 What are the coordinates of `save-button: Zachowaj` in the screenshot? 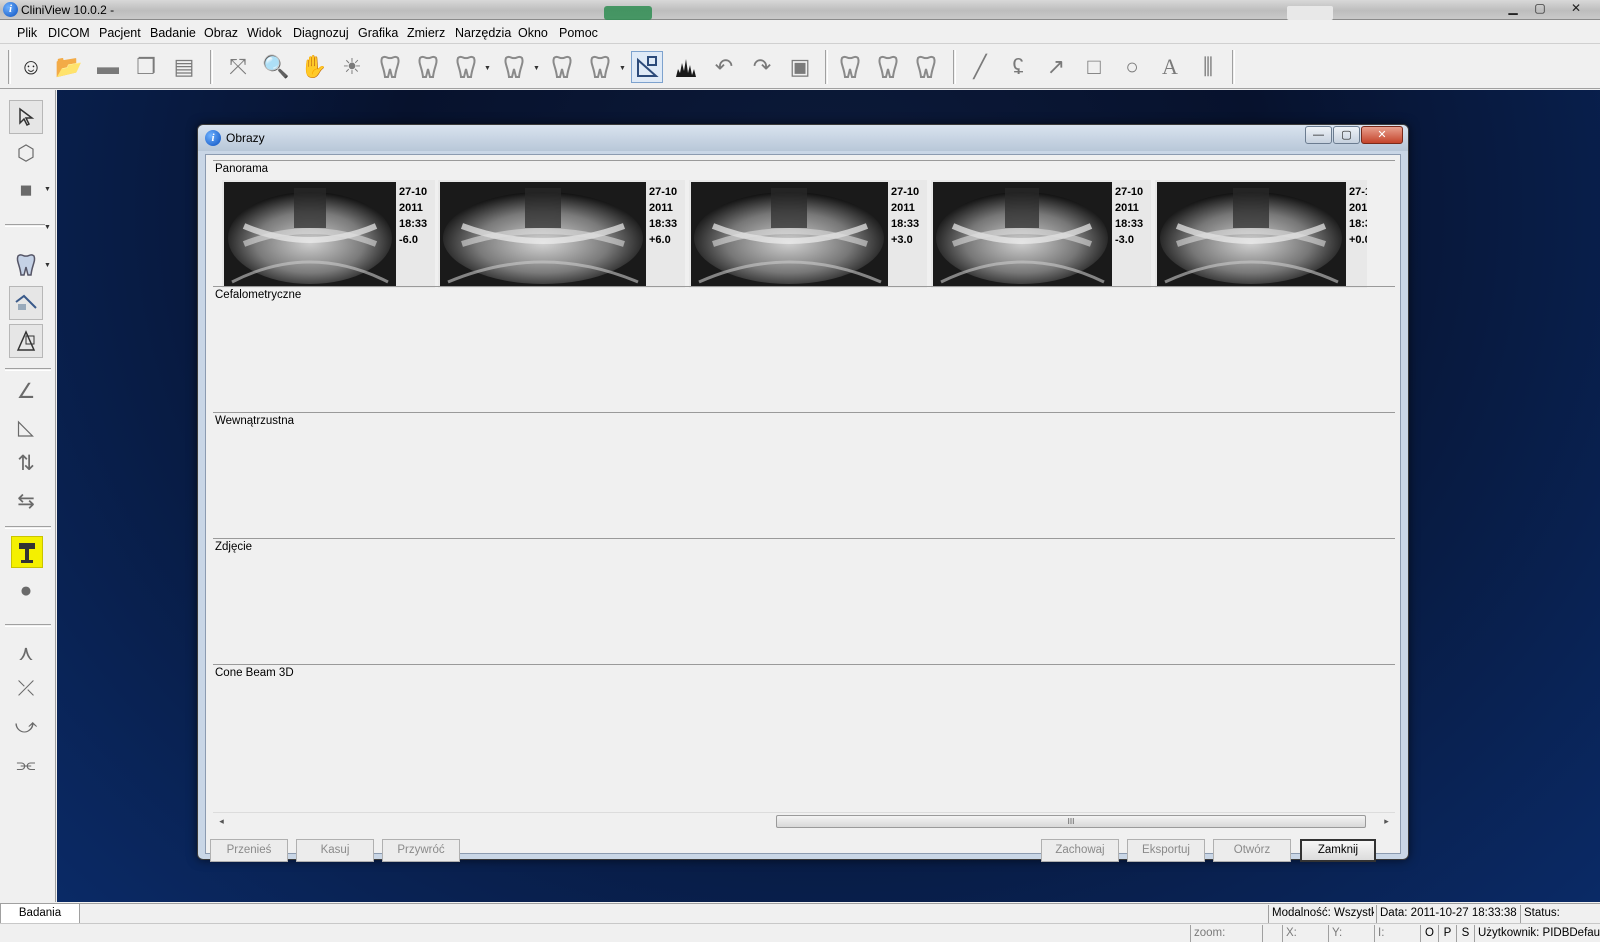 It's located at (1080, 850).